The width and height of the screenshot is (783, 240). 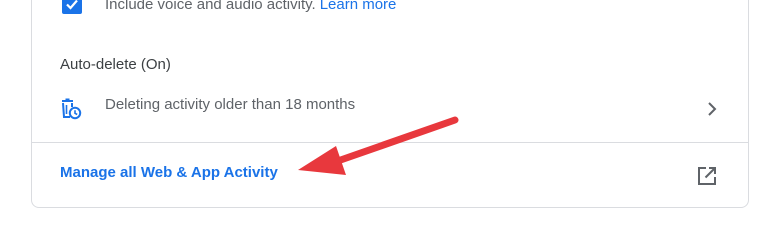 What do you see at coordinates (115, 64) in the screenshot?
I see `autodelete-title: Auto-delete (On)` at bounding box center [115, 64].